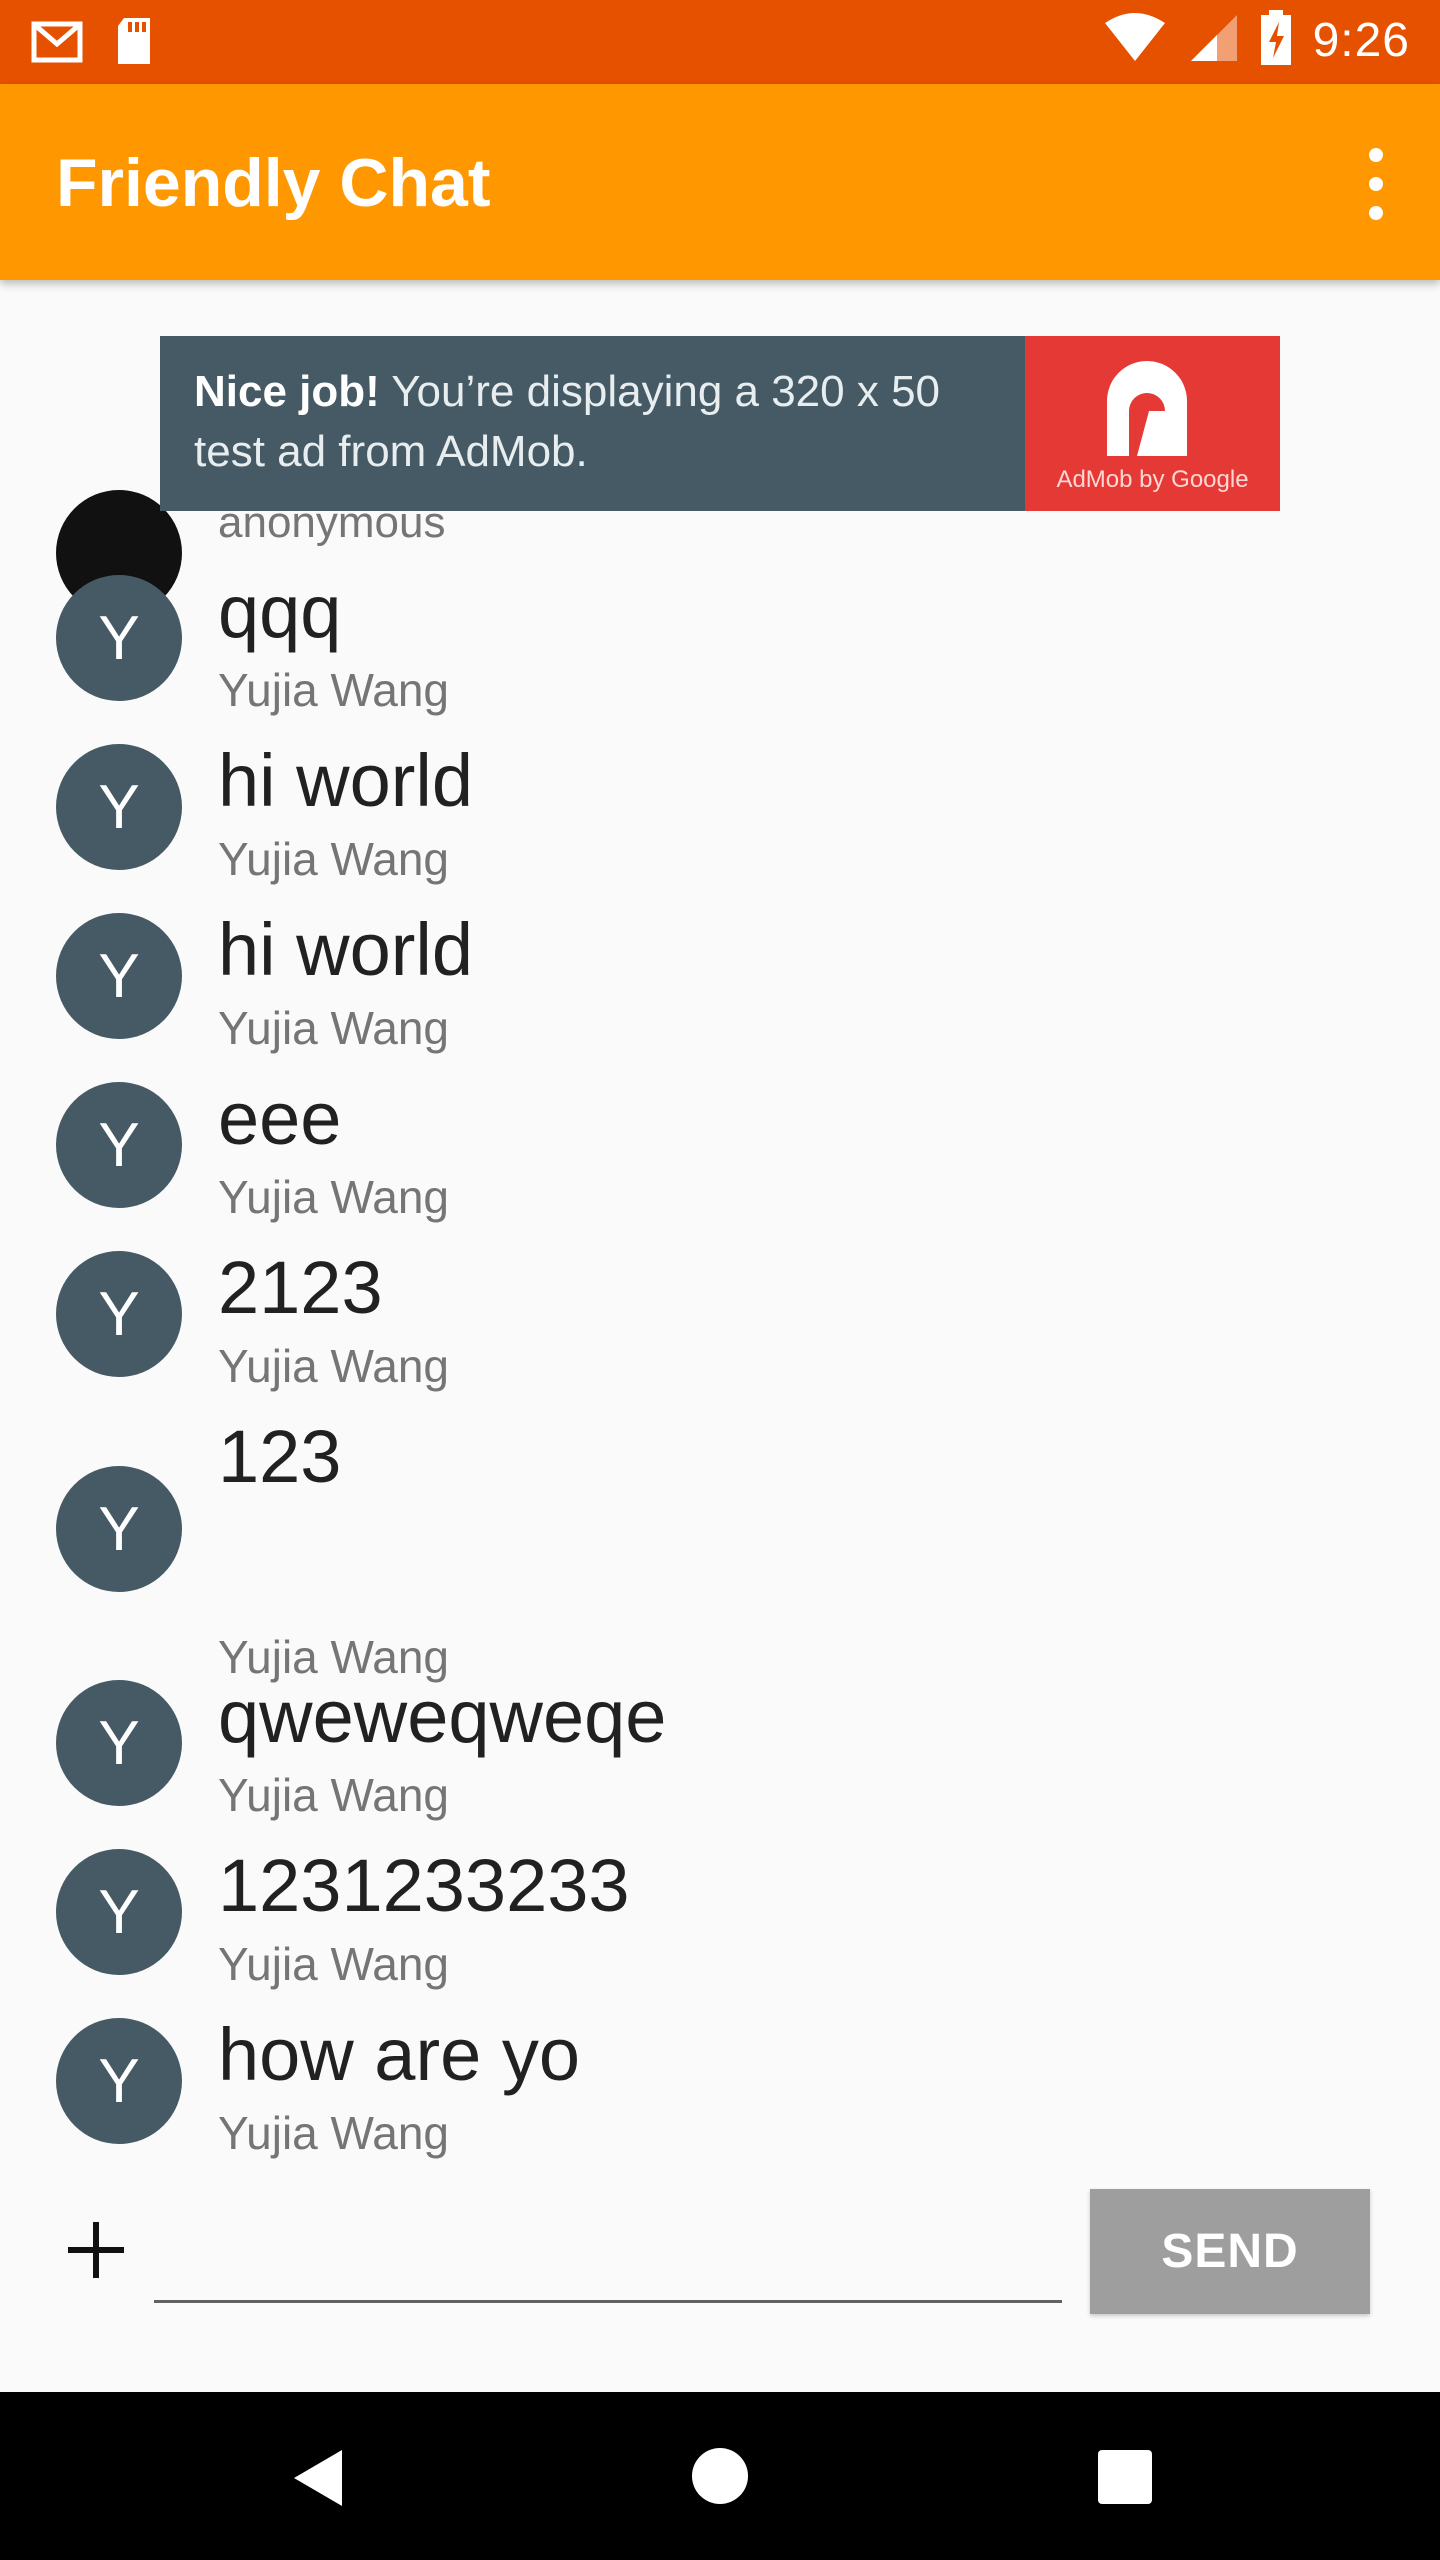  I want to click on recents-icon, so click(1125, 2477).